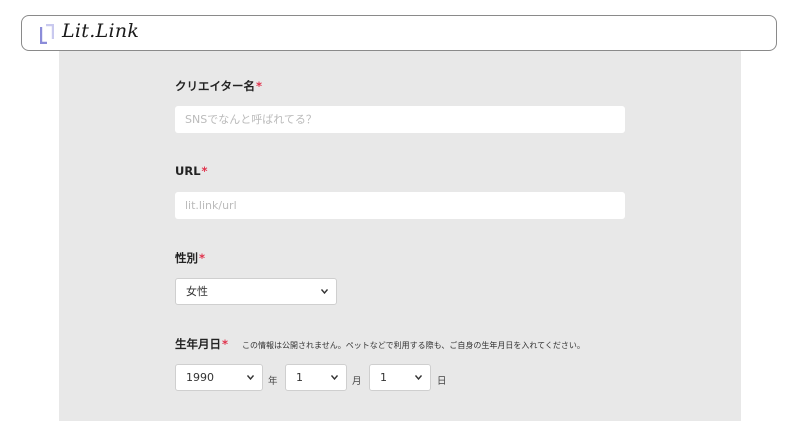 The width and height of the screenshot is (800, 421). I want to click on gender-label-text: 性別, so click(186, 258).